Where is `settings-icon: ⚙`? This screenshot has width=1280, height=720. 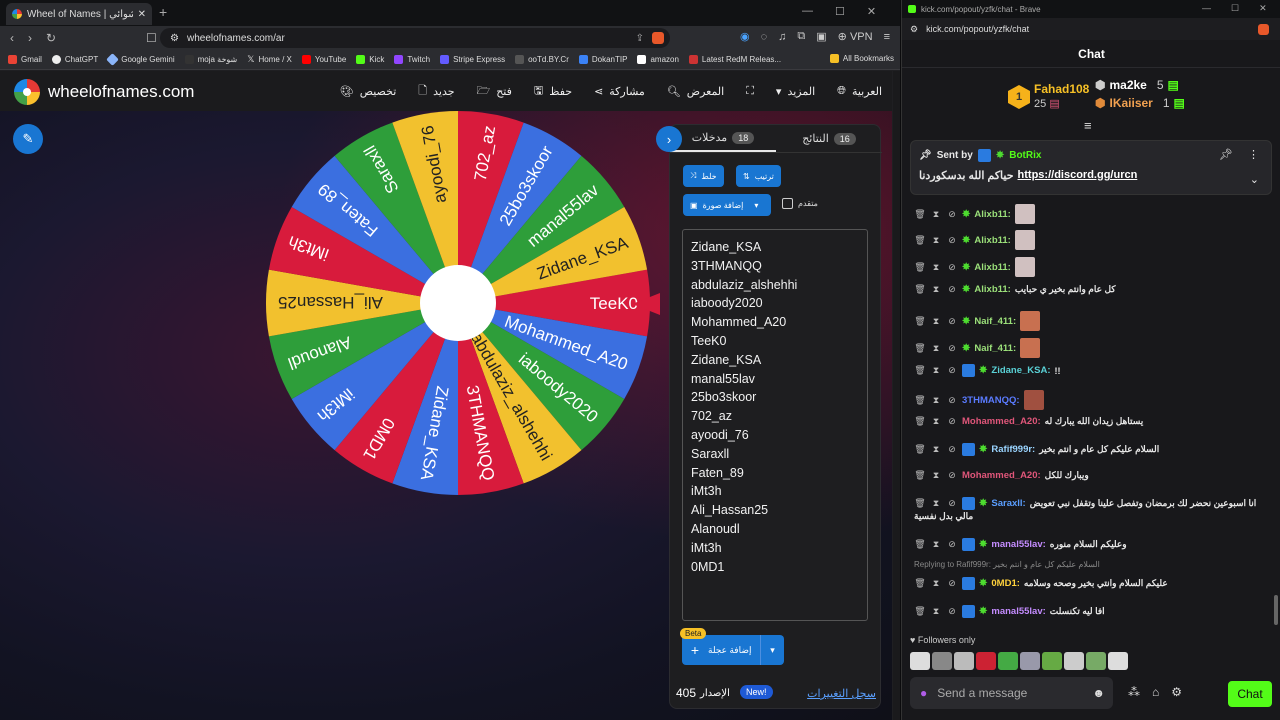
settings-icon: ⚙ is located at coordinates (1176, 692).